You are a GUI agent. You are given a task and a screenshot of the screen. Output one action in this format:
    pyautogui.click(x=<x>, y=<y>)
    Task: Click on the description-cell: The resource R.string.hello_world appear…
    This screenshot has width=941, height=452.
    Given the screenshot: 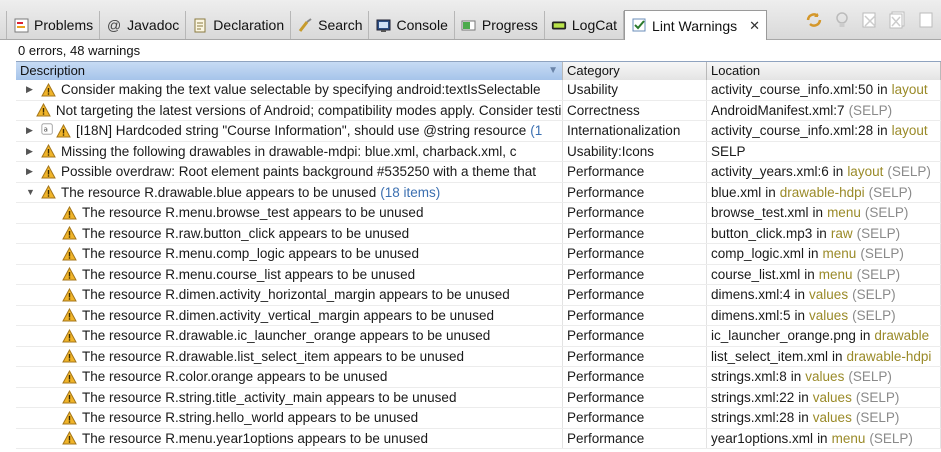 What is the action you would take?
    pyautogui.click(x=289, y=418)
    